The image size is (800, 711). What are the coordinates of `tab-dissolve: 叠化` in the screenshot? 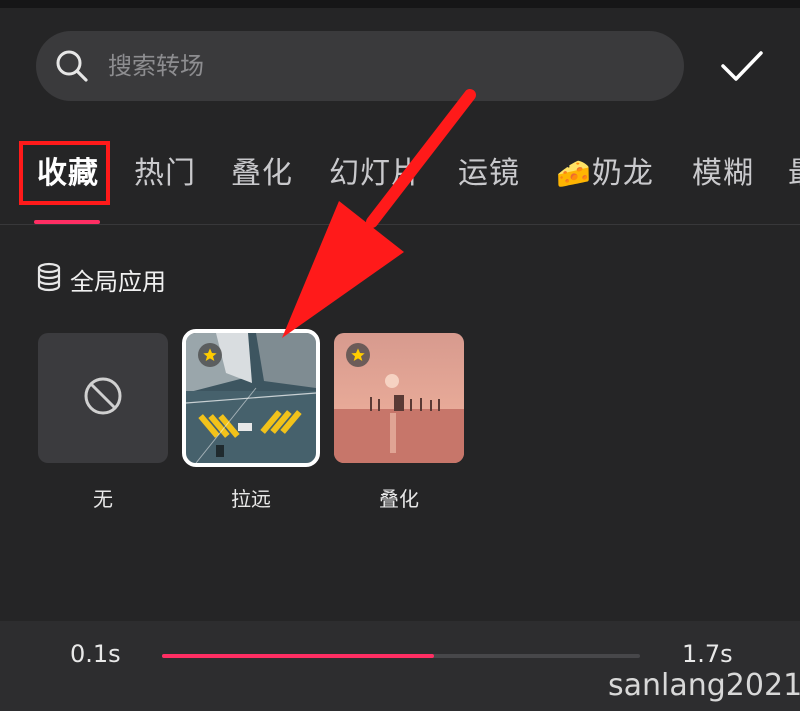 It's located at (262, 170).